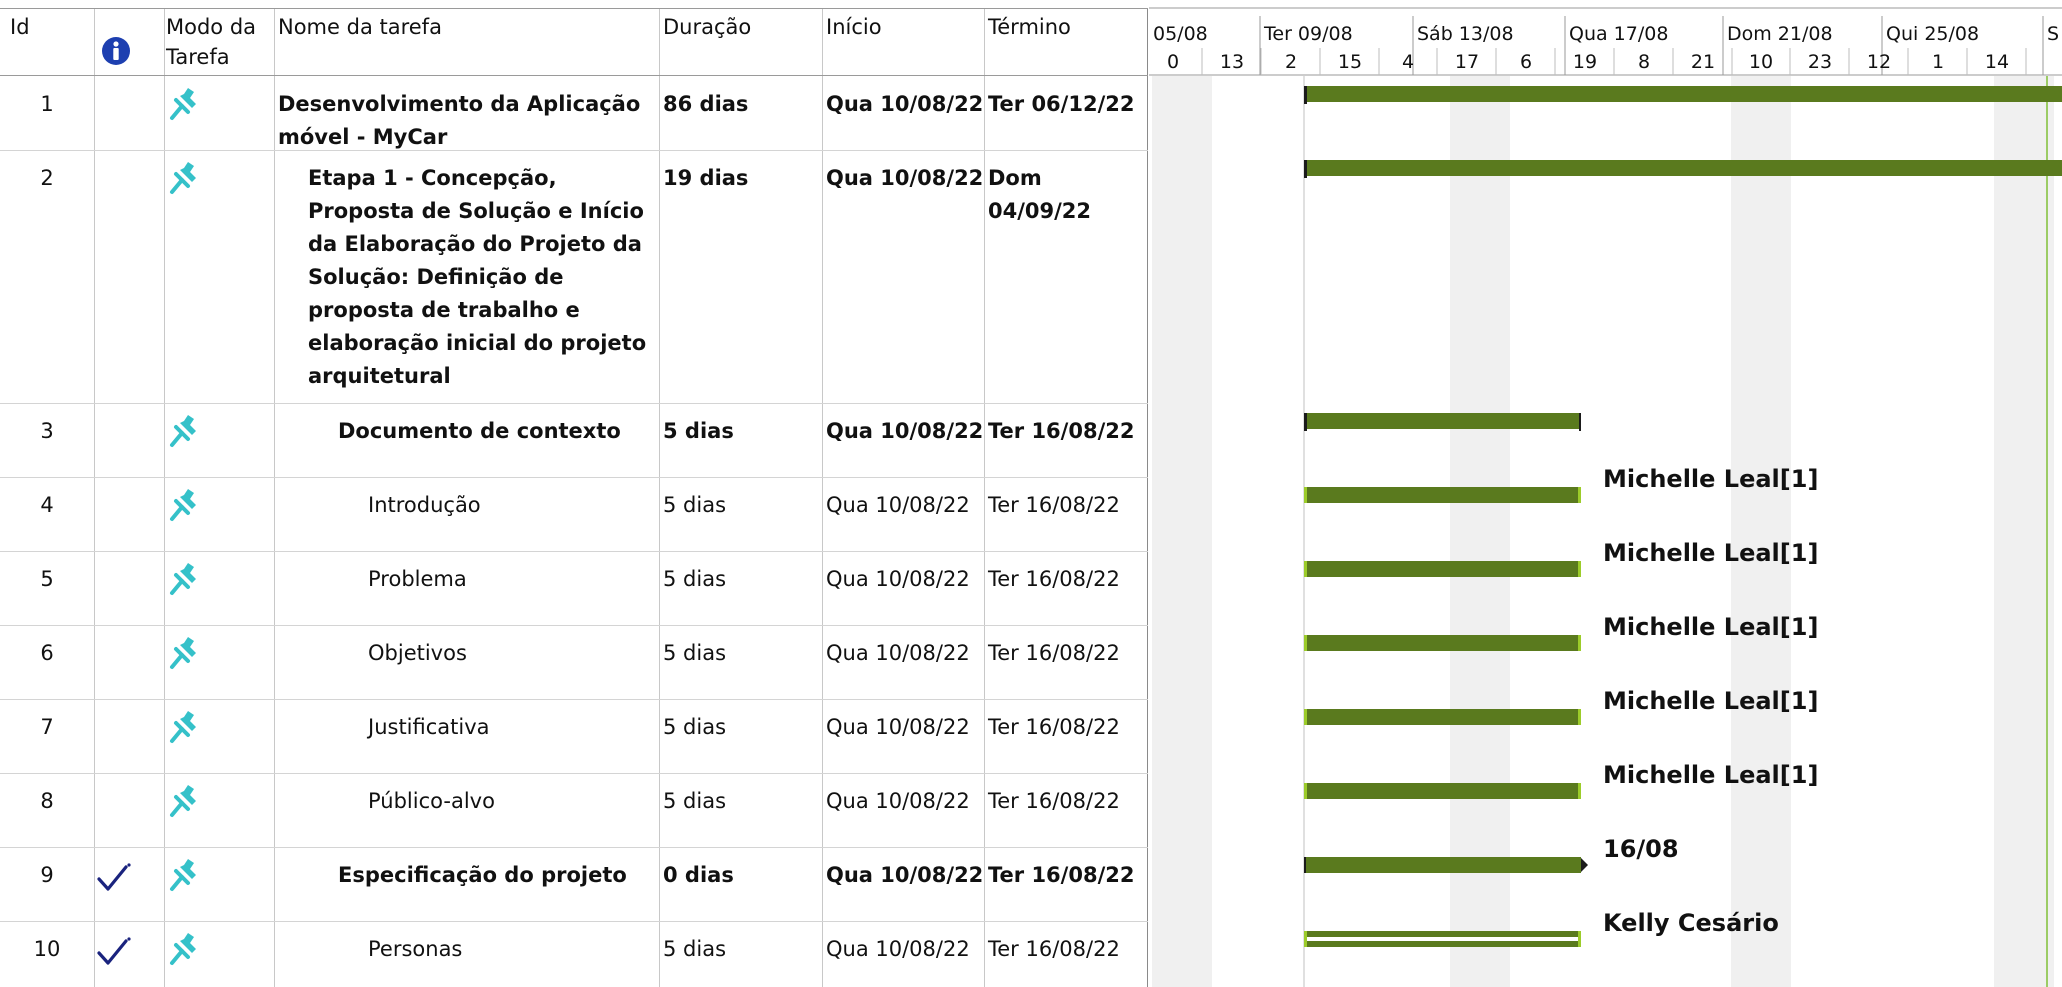 This screenshot has height=987, width=2062. I want to click on task-bar-end-cap, so click(1579, 569).